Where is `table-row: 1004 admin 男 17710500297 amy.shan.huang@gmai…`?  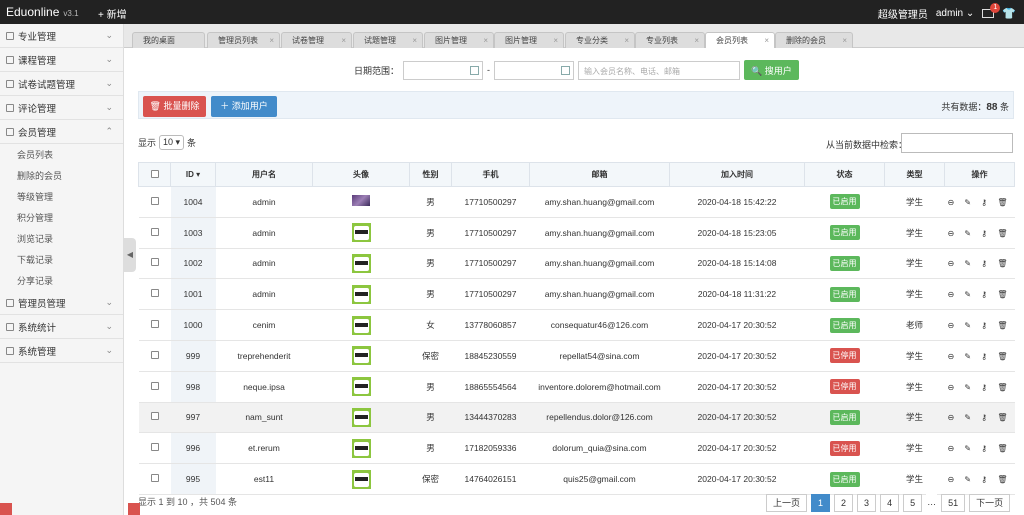 table-row: 1004 admin 男 17710500297 amy.shan.huang@gmai… is located at coordinates (576, 202).